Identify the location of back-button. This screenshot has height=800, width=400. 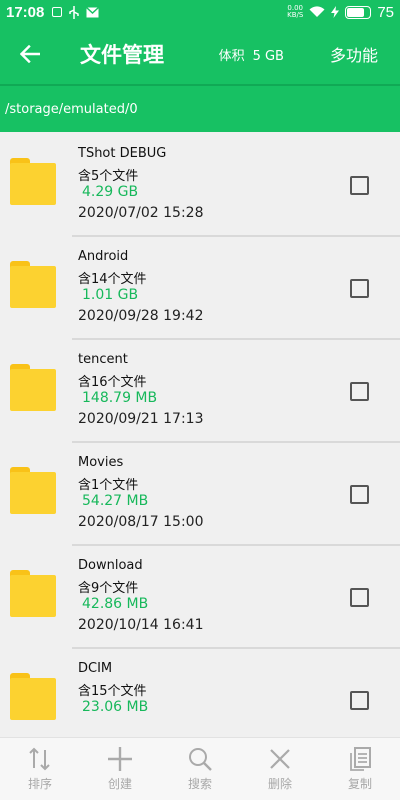
(30, 54).